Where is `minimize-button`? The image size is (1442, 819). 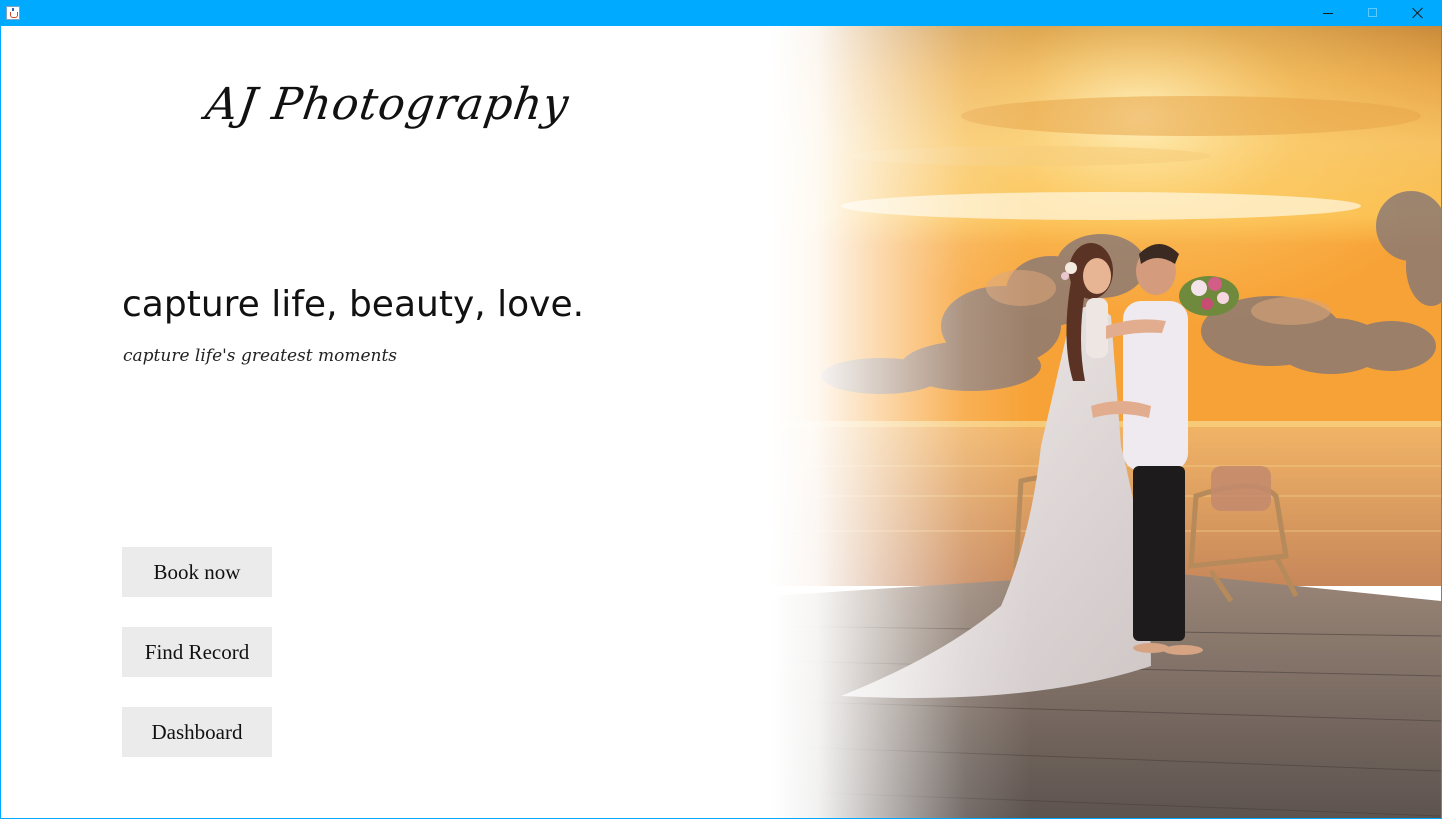 minimize-button is located at coordinates (1328, 13).